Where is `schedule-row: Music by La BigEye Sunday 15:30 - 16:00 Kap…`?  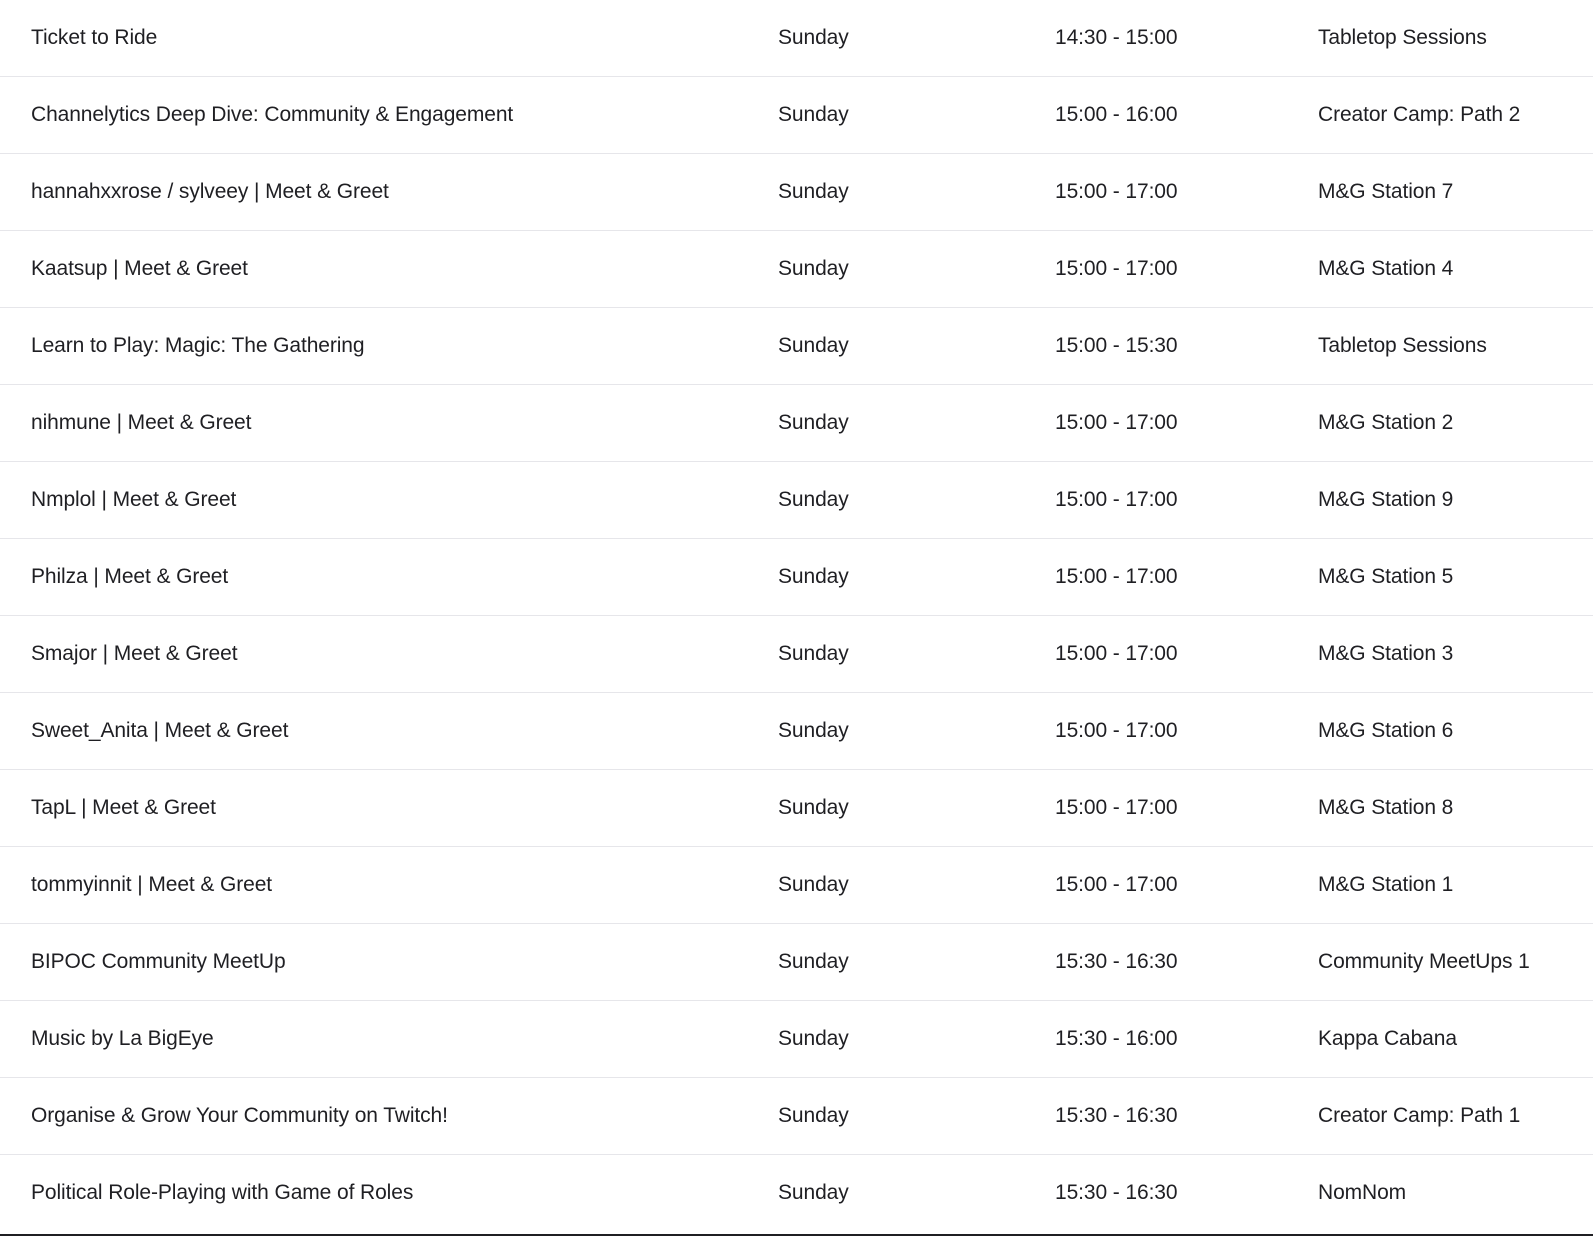 schedule-row: Music by La BigEye Sunday 15:30 - 16:00 Kap… is located at coordinates (796, 1039).